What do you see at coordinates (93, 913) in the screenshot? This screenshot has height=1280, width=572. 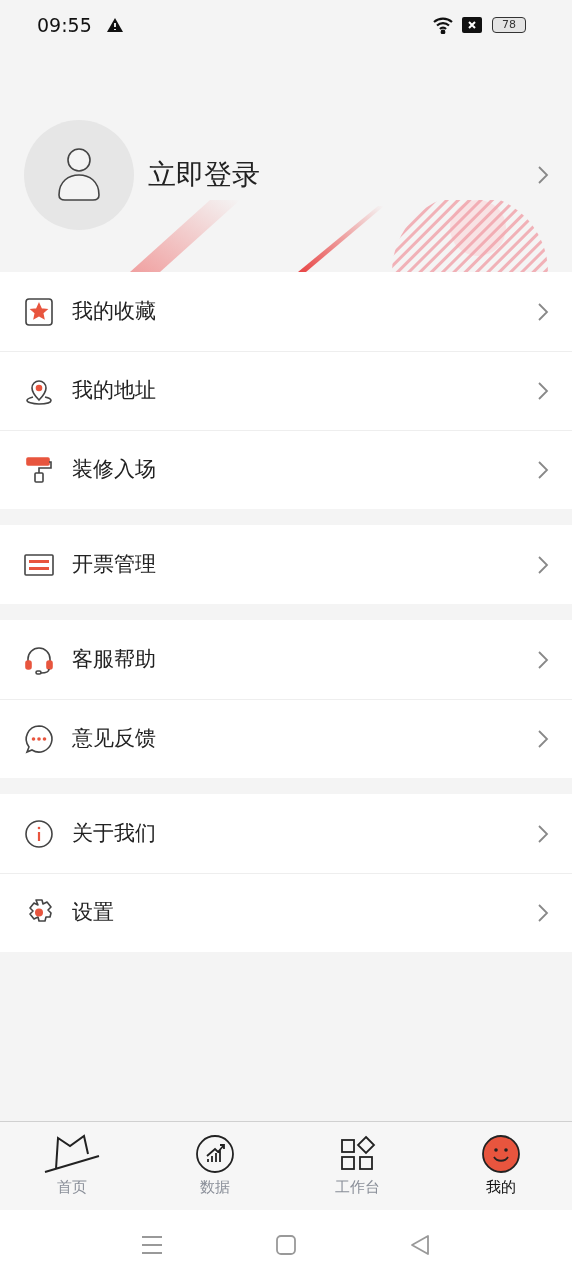 I see `menu-item-label: 设置` at bounding box center [93, 913].